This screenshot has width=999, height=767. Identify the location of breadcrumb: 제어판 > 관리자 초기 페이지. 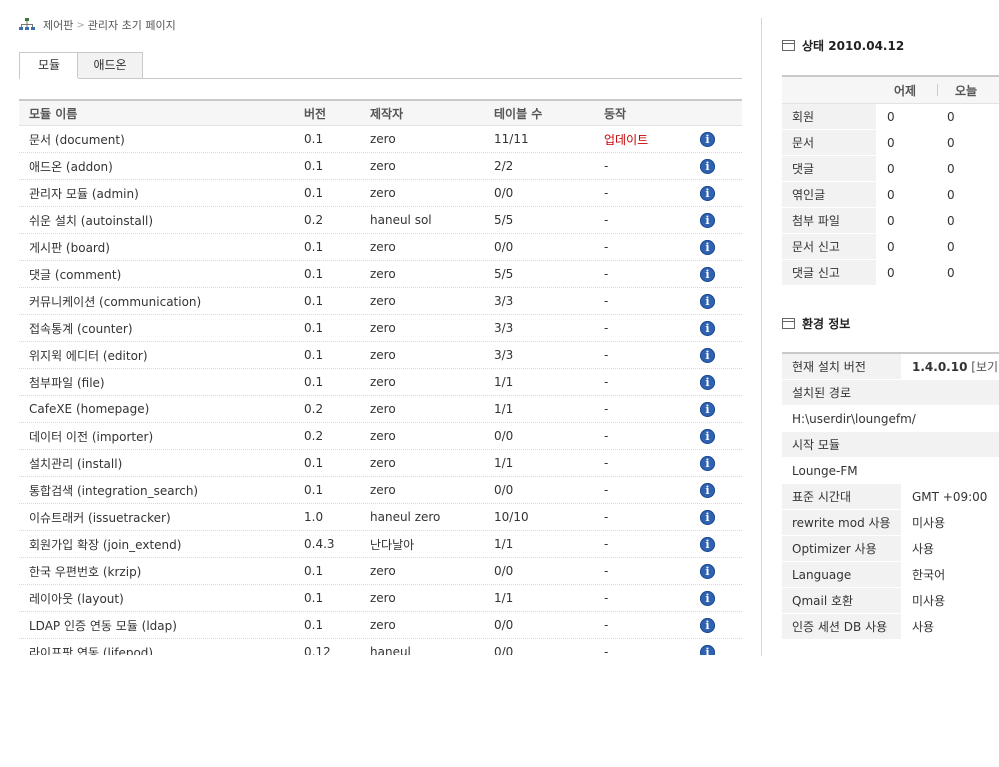
(97, 25).